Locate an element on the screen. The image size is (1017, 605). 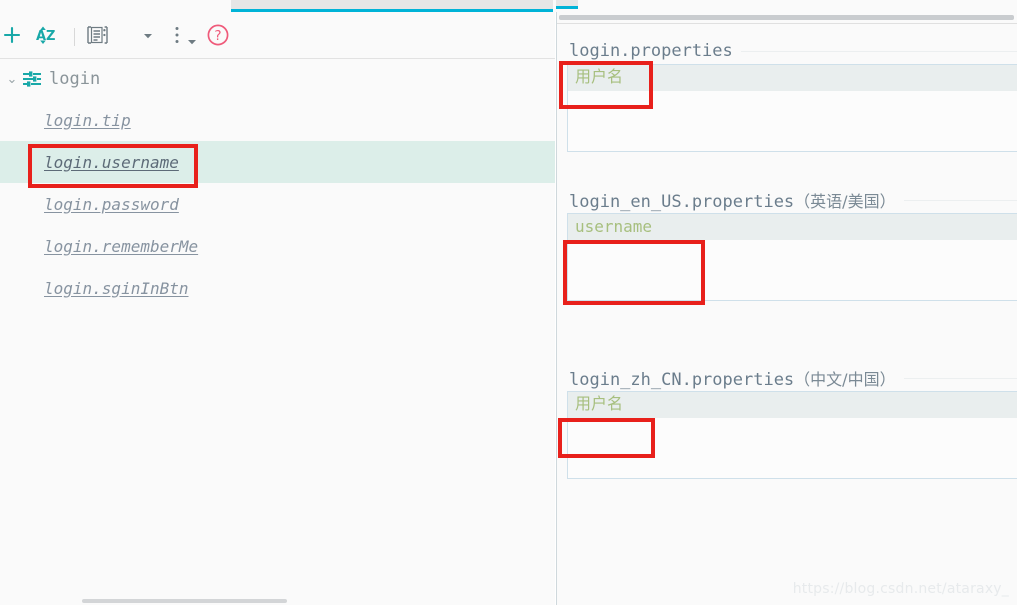
help-circle-icon: ? is located at coordinates (218, 35).